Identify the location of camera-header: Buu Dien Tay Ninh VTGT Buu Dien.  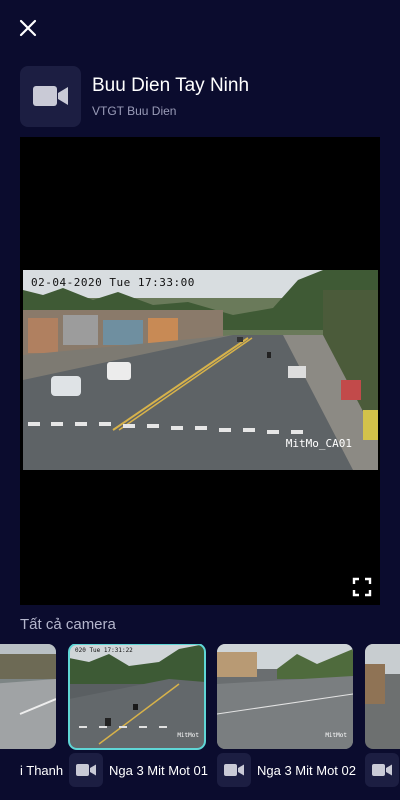
(200, 96).